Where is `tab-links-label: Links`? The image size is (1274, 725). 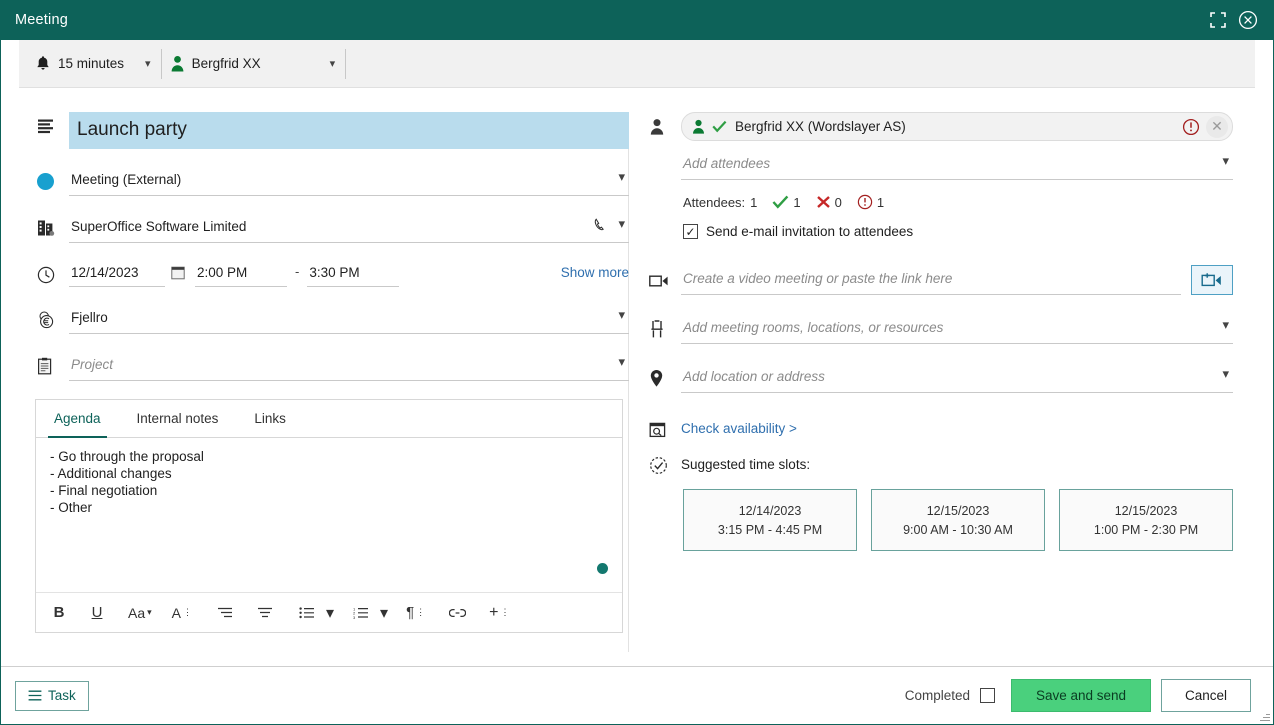
tab-links-label: Links is located at coordinates (270, 418).